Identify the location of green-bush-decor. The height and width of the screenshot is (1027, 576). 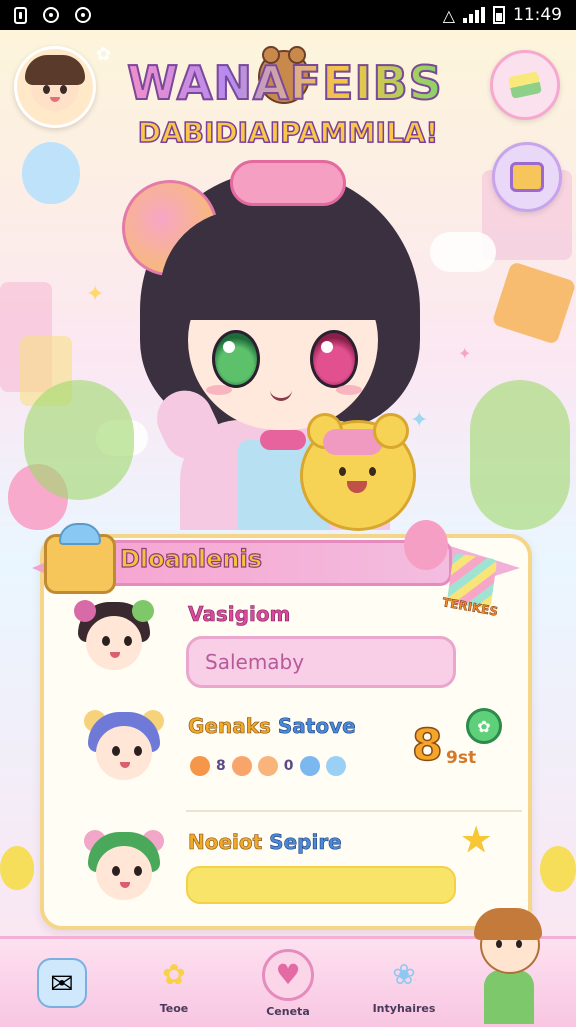
(79, 440).